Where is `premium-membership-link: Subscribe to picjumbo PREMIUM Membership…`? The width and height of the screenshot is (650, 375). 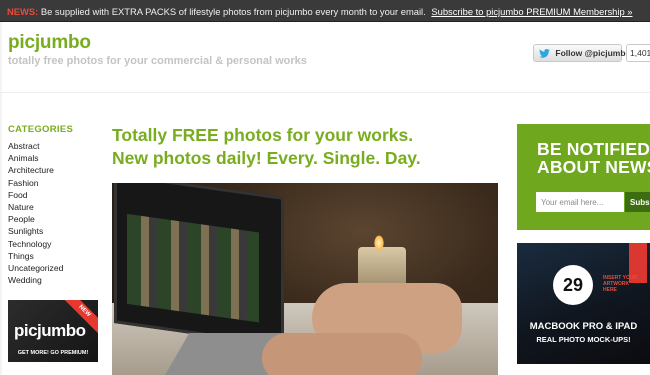
premium-membership-link: Subscribe to picjumbo PREMIUM Membership… is located at coordinates (531, 11).